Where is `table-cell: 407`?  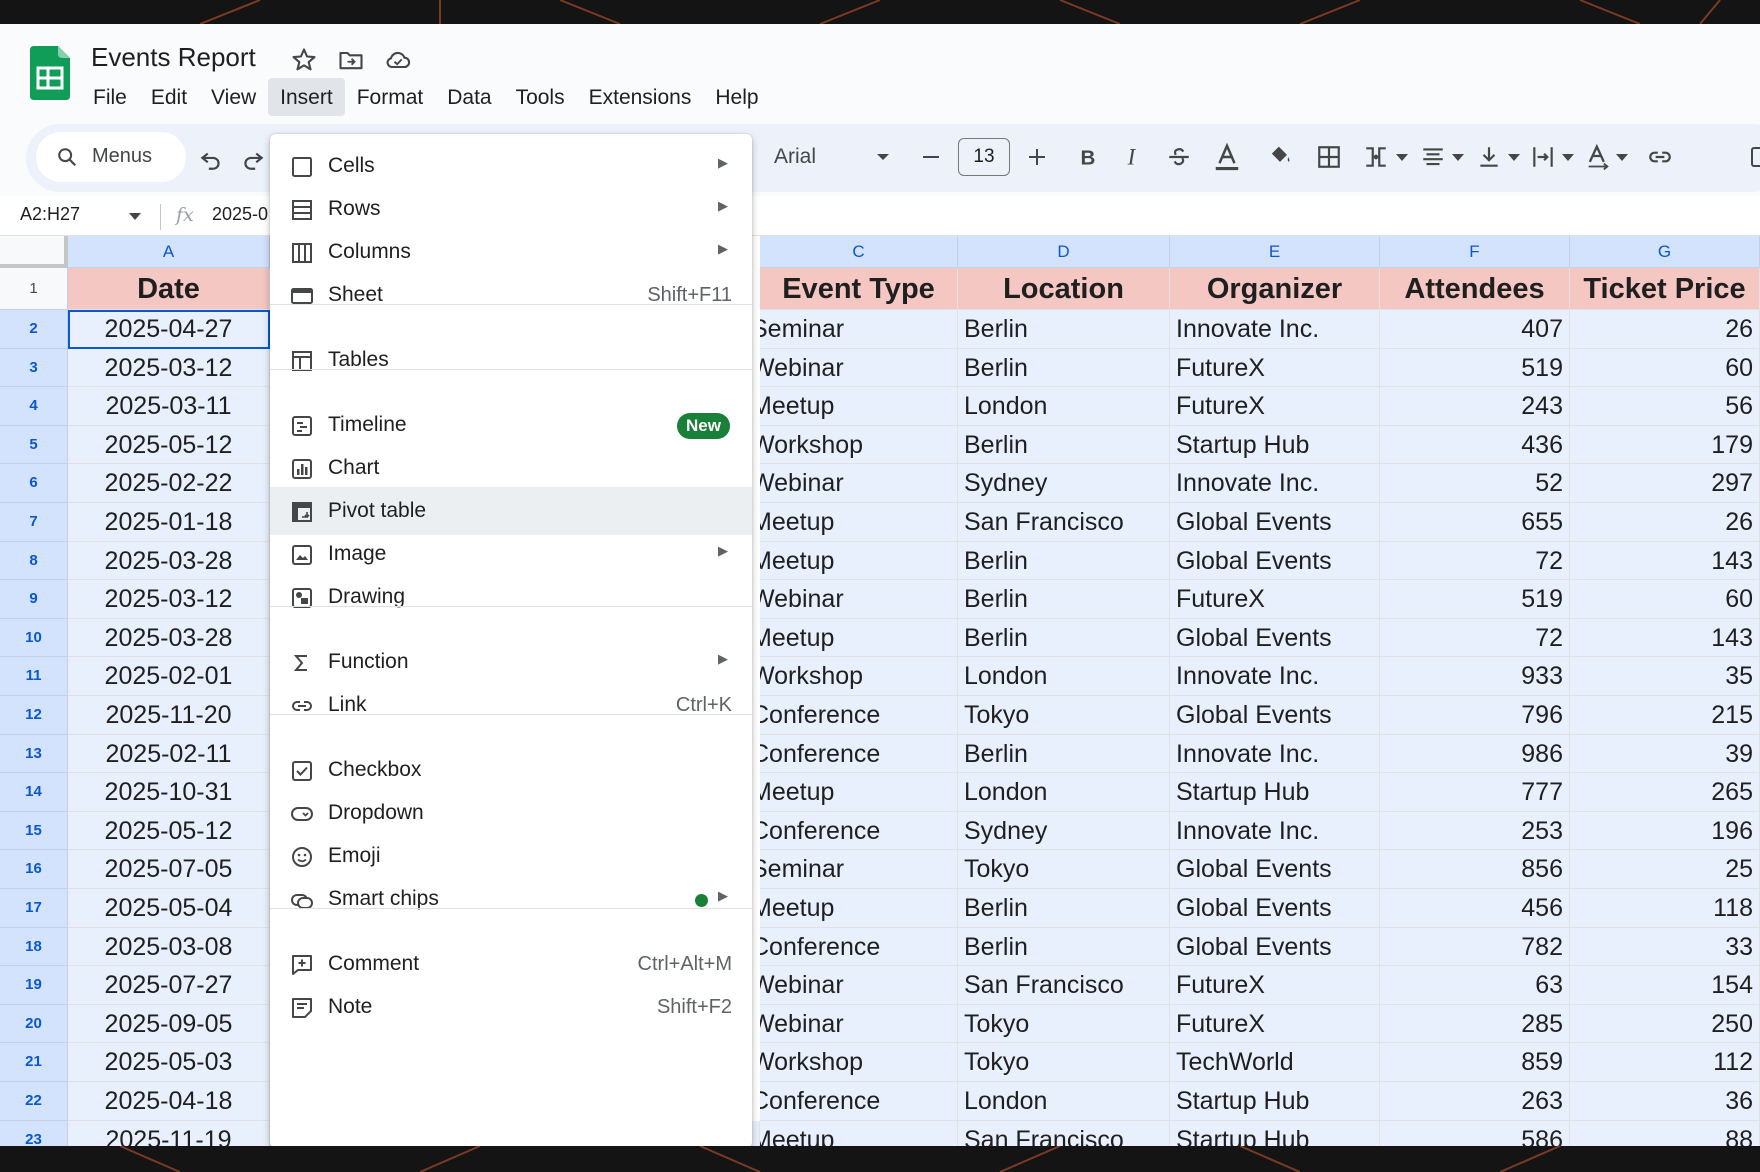 table-cell: 407 is located at coordinates (1475, 329).